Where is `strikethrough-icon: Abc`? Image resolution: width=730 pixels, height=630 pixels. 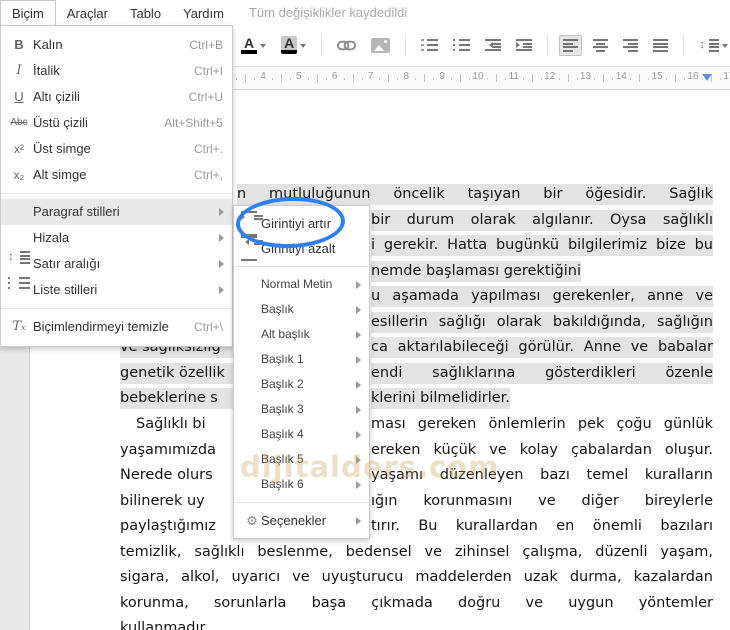 strikethrough-icon: Abc is located at coordinates (19, 122).